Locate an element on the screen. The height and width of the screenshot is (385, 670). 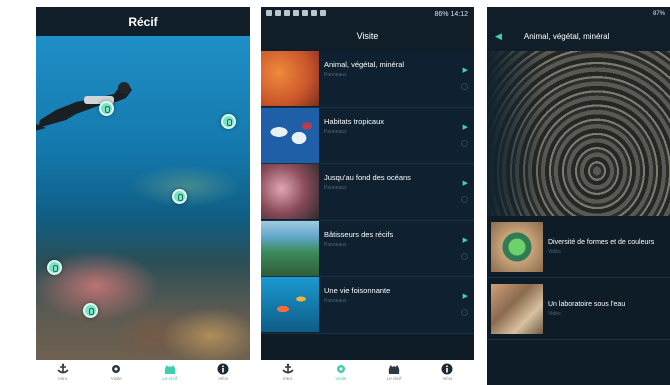
brain-coral-image is located at coordinates (578, 133).